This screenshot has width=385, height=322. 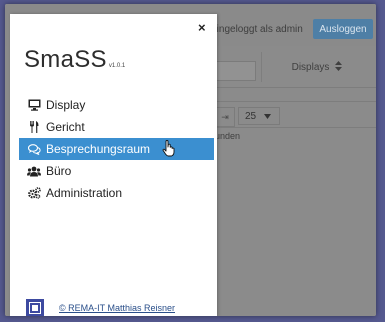 What do you see at coordinates (65, 127) in the screenshot?
I see `sidebar-item-label: Gericht` at bounding box center [65, 127].